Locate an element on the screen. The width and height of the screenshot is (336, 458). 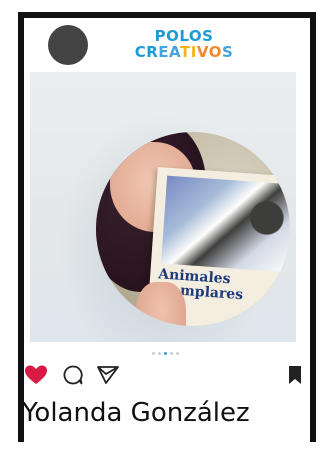
bookmark-icon is located at coordinates (295, 377).